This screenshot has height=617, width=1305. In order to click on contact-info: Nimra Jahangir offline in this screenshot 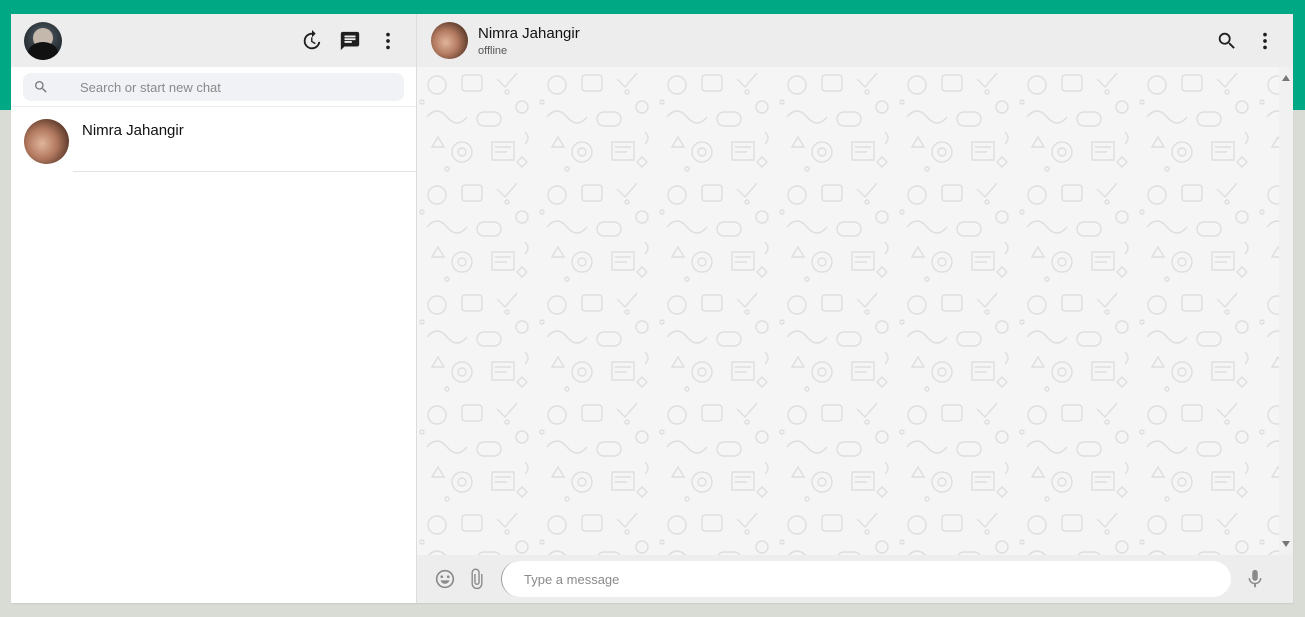, I will do `click(529, 41)`.